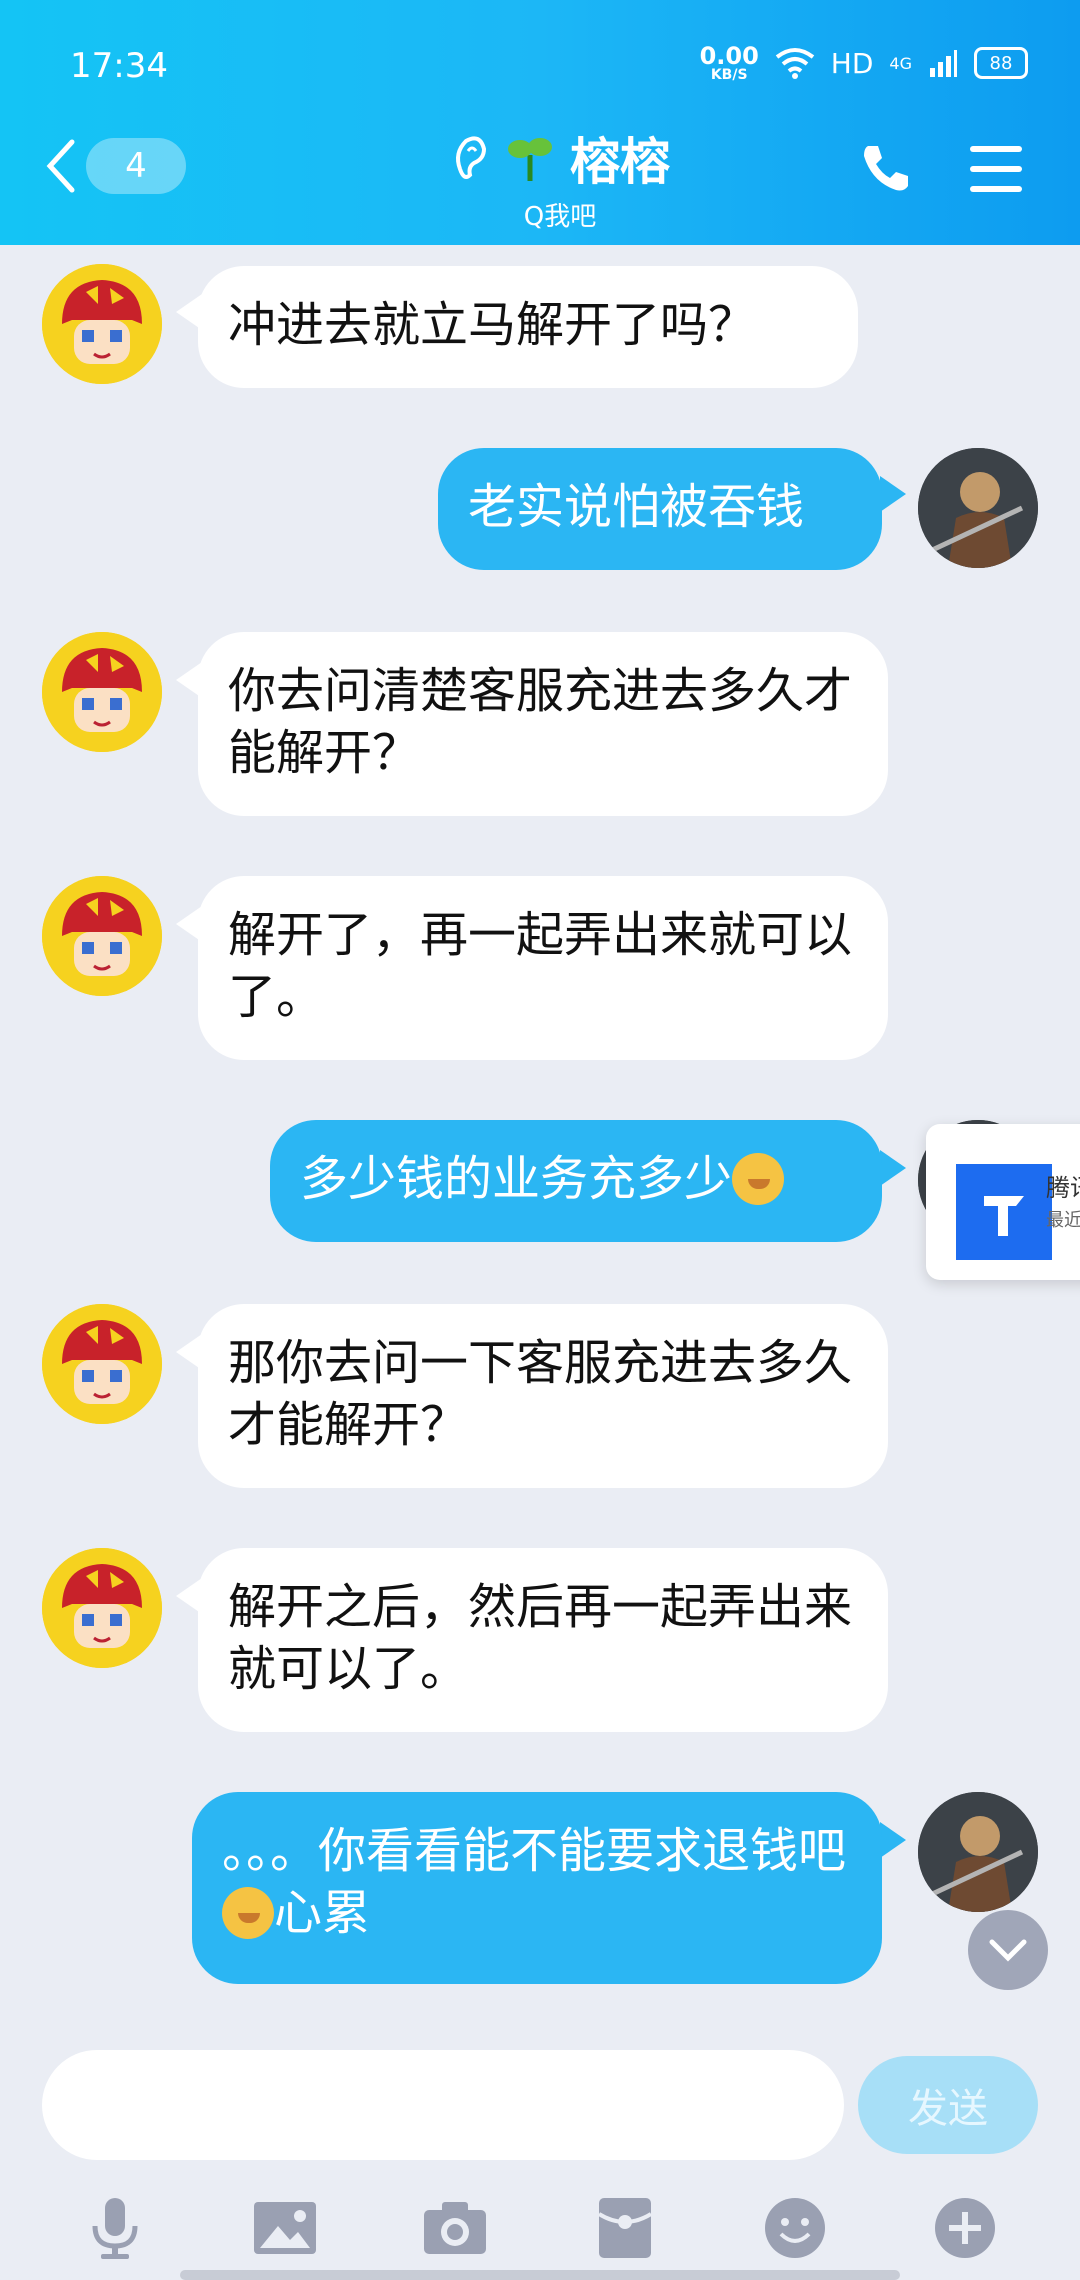 The height and width of the screenshot is (2280, 1080). What do you see at coordinates (537, 1888) in the screenshot?
I see `message-bubble-sent: 。。。你看看能不能要求退钱吧心累` at bounding box center [537, 1888].